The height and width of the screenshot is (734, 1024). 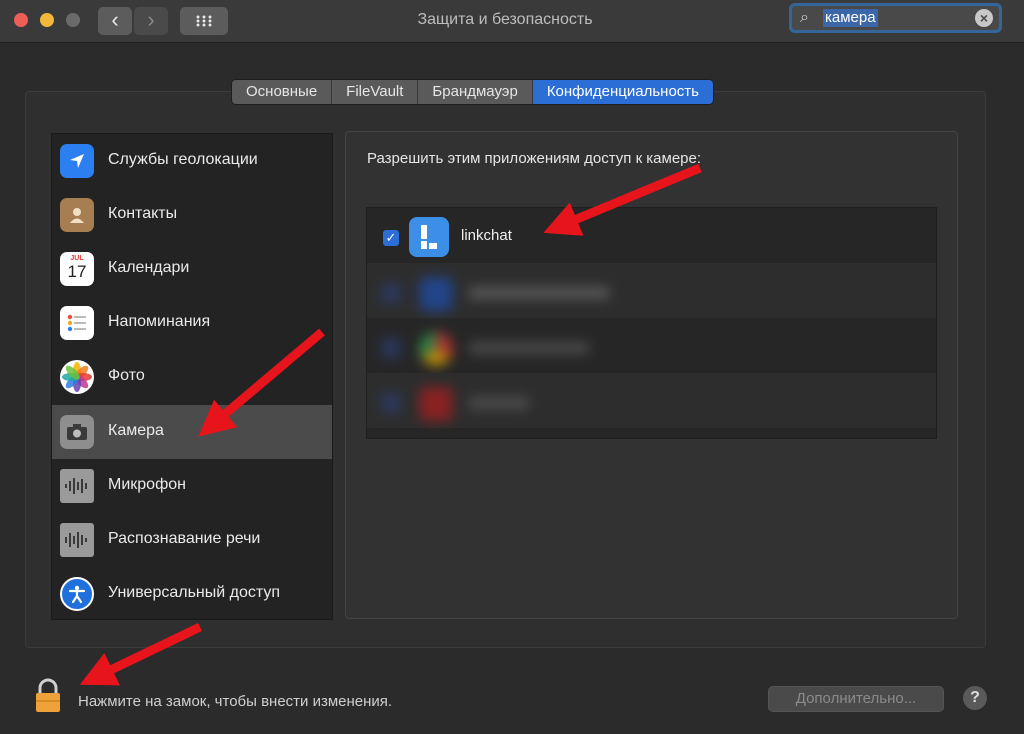 What do you see at coordinates (622, 199) in the screenshot?
I see `arrow-to-linkchat` at bounding box center [622, 199].